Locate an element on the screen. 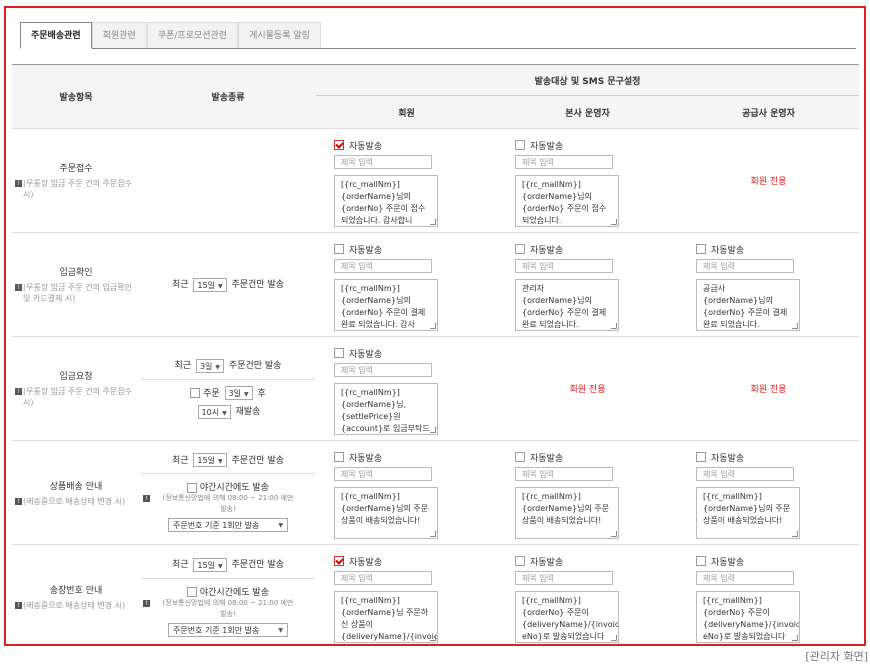 This screenshot has width=870, height=665. row-note: ! (무통장 입금 주문 건의 주문접수 시) is located at coordinates (76, 189).